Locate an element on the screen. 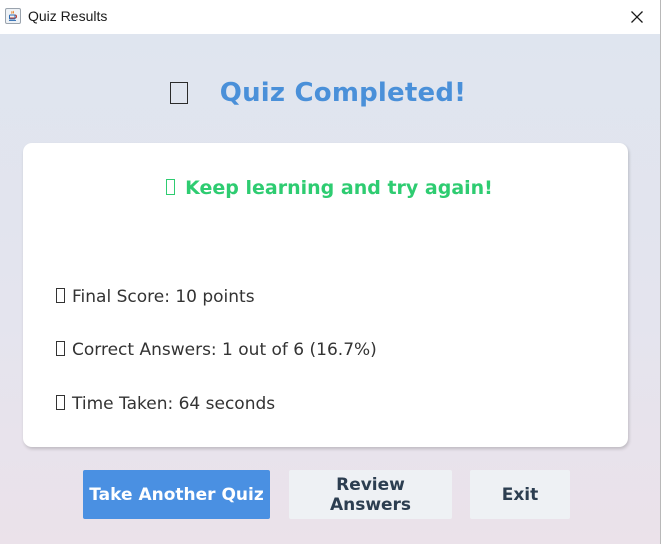 The width and height of the screenshot is (663, 544). page-heading: Quiz Completed! is located at coordinates (330, 93).